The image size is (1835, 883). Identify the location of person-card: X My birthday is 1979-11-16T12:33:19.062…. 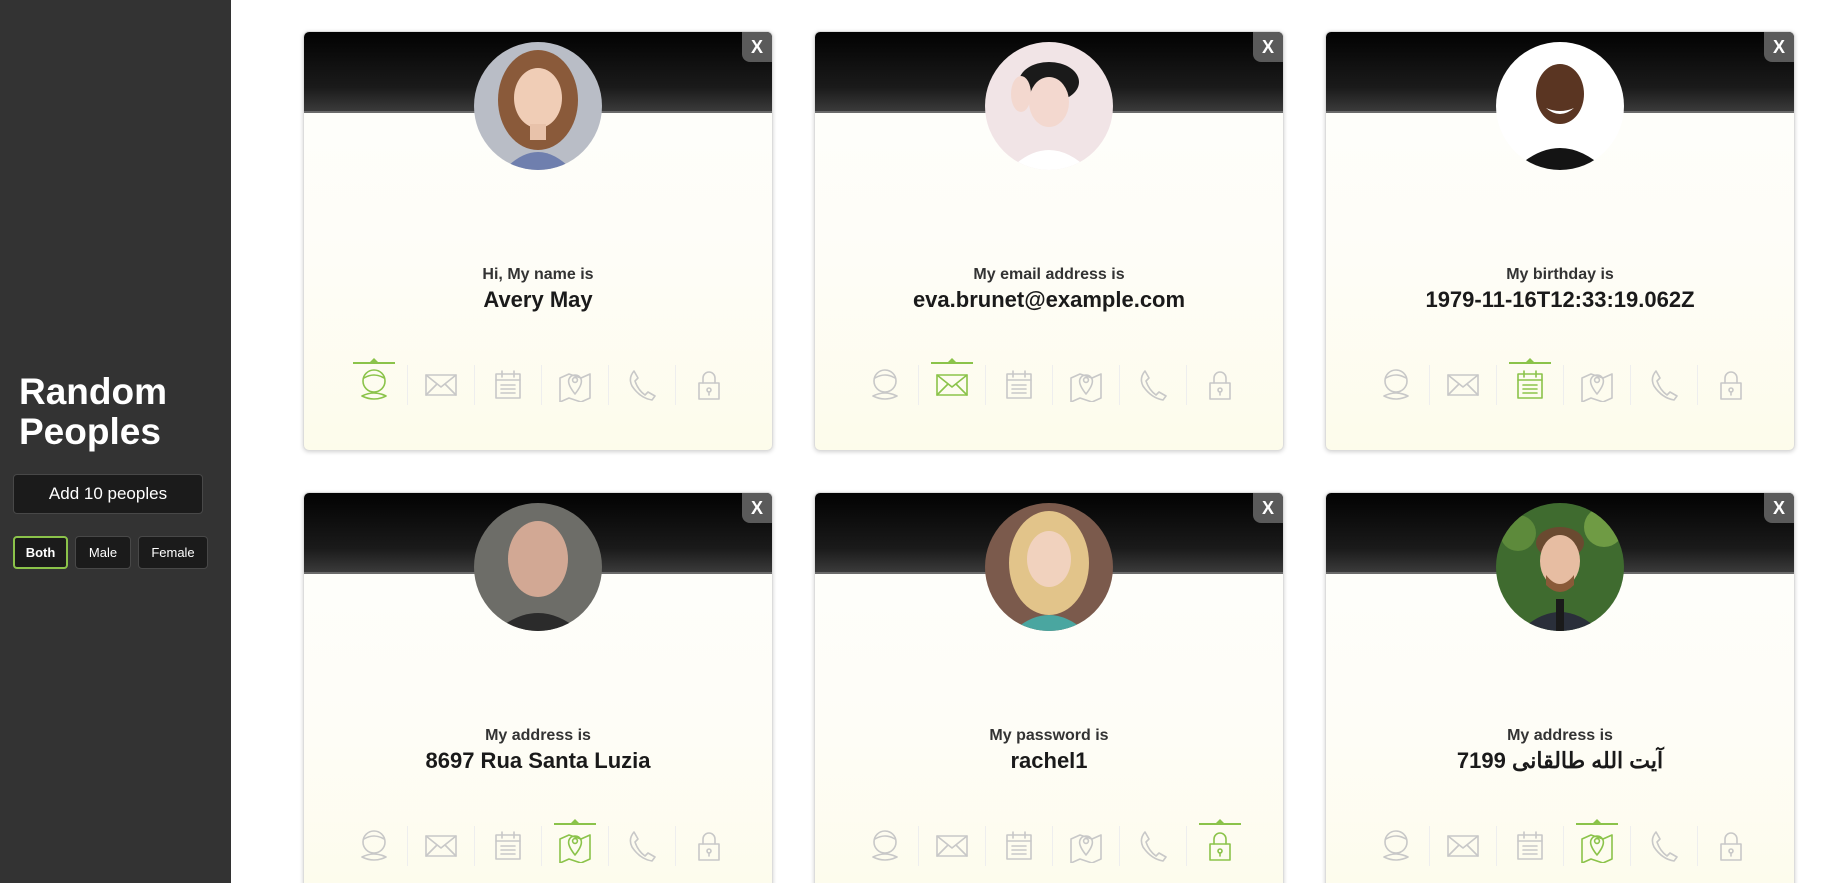
(1560, 241).